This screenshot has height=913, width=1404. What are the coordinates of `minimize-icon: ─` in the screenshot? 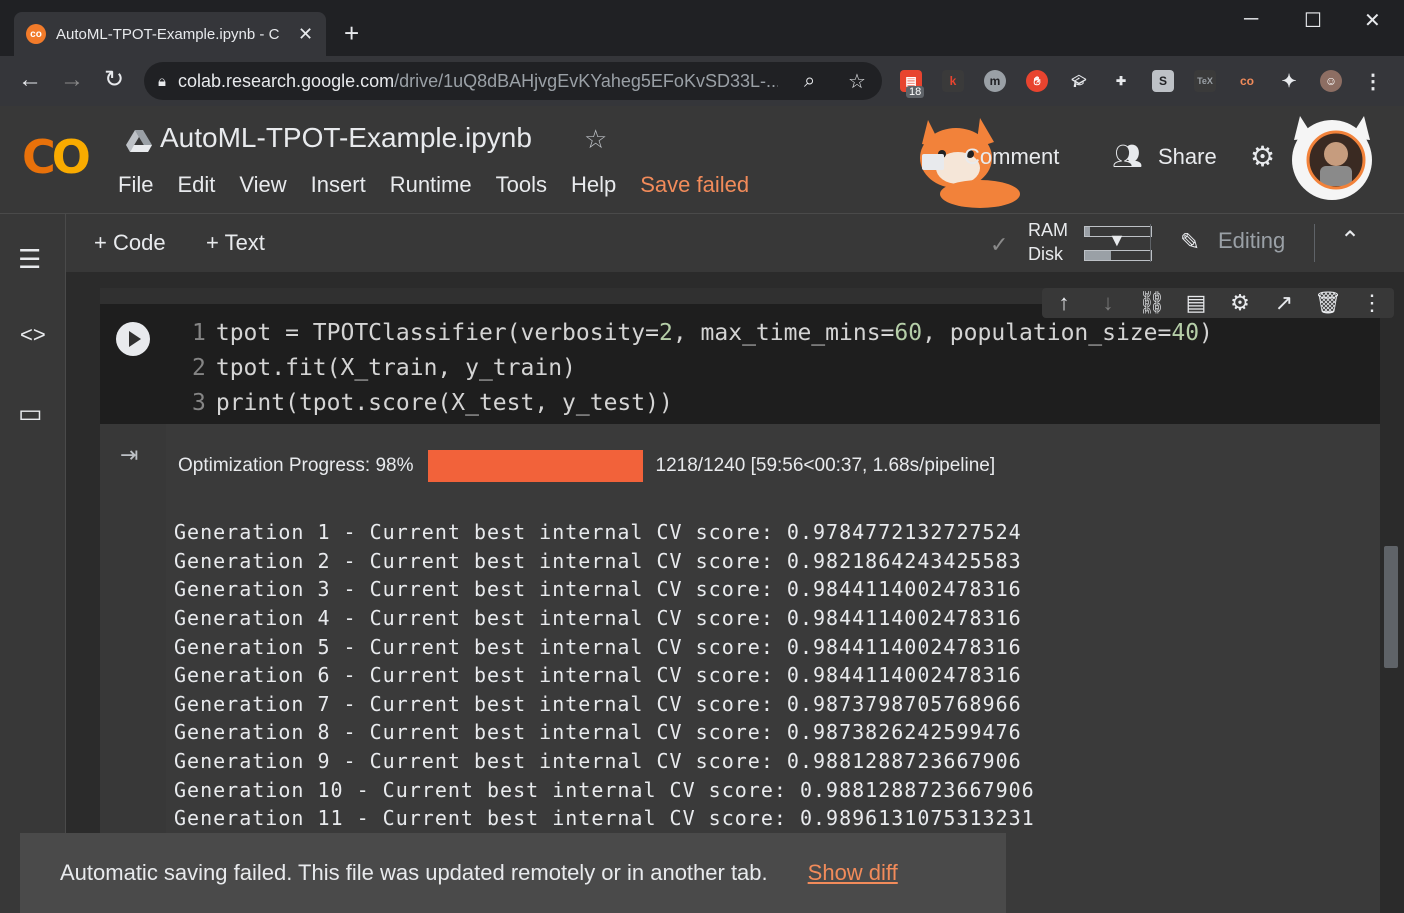 It's located at (1251, 19).